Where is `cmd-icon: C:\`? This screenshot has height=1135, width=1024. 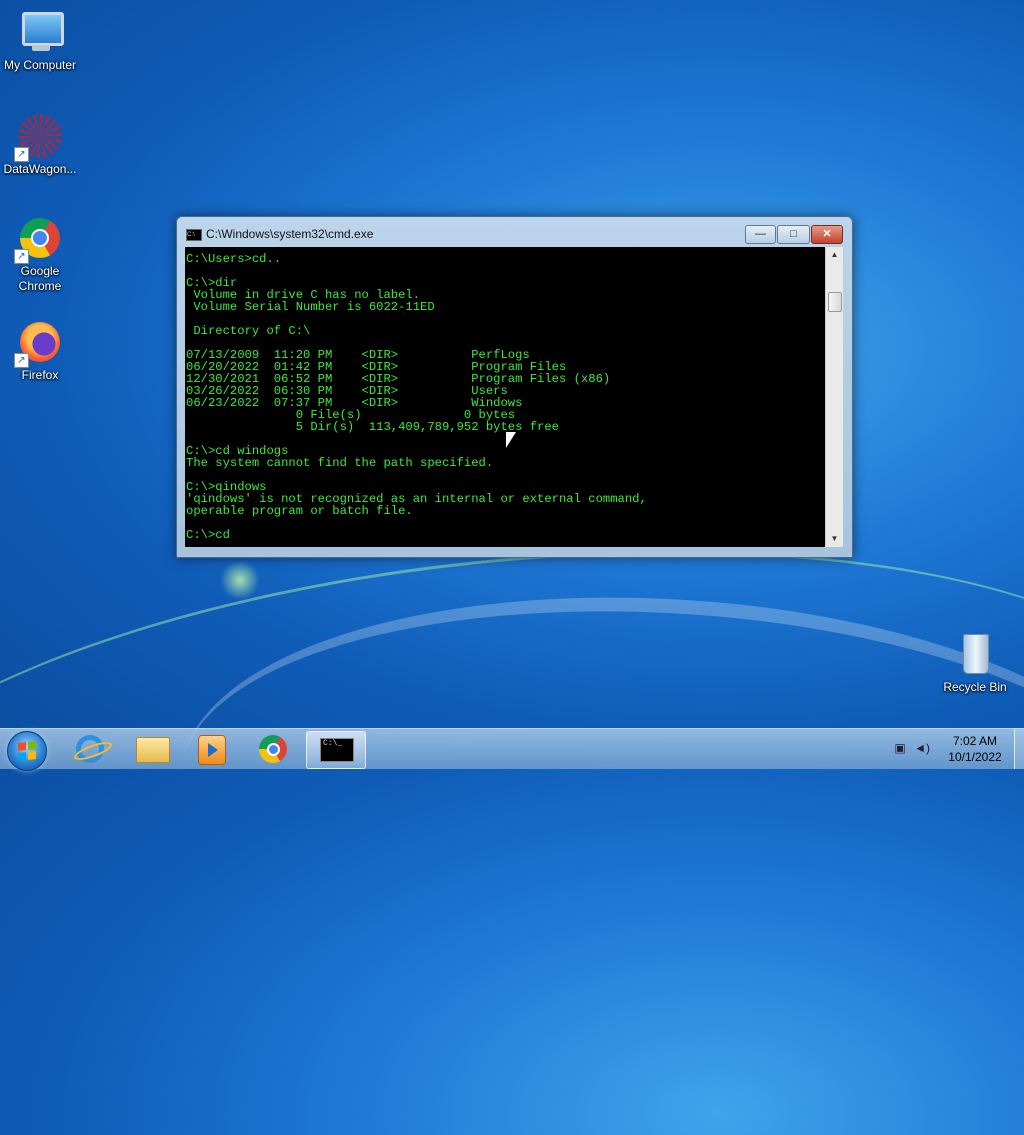
cmd-icon: C:\ is located at coordinates (194, 235).